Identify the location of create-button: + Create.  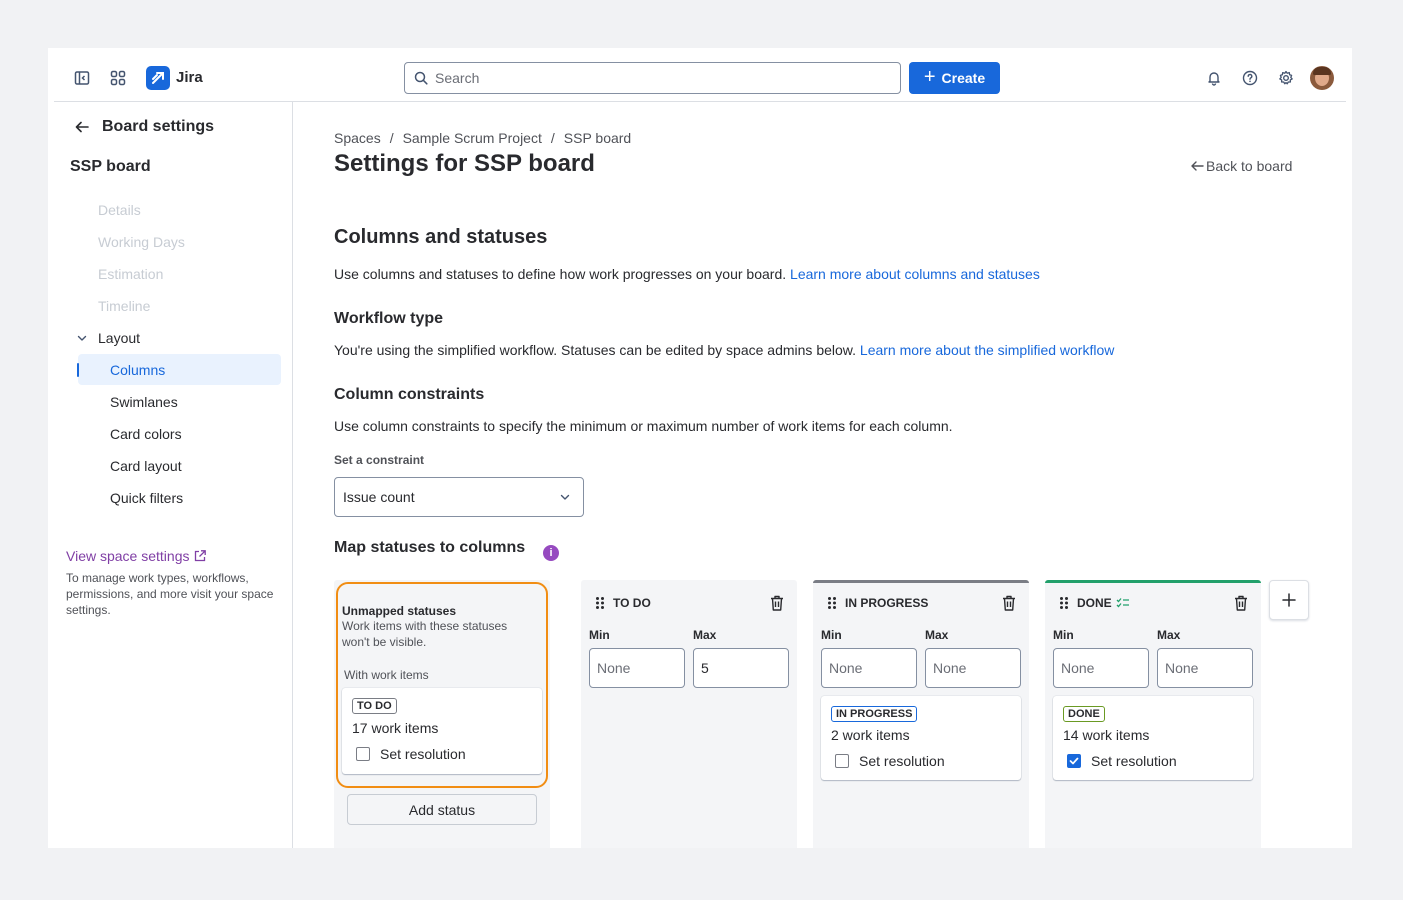
(954, 78).